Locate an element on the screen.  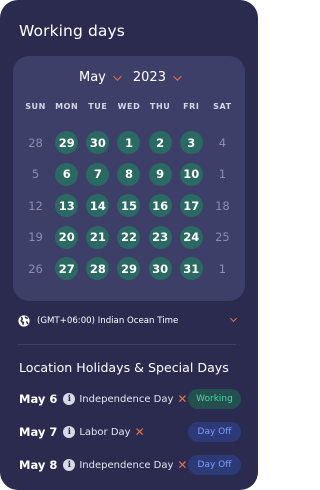
calendar-day-working: 31 is located at coordinates (191, 269).